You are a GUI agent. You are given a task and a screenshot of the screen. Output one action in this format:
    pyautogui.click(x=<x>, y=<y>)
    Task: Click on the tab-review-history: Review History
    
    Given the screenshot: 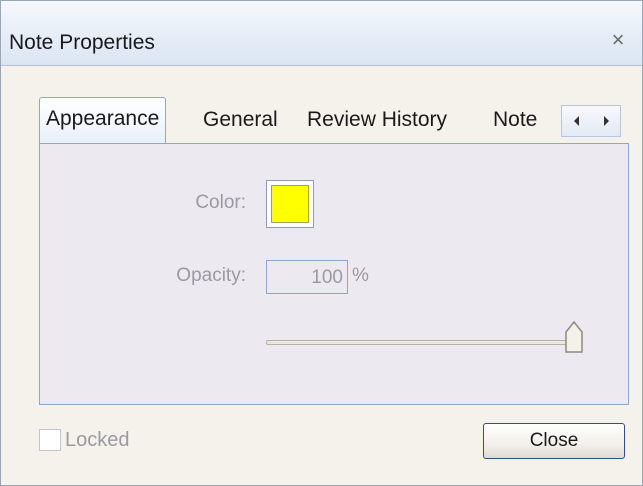 What is the action you would take?
    pyautogui.click(x=377, y=119)
    